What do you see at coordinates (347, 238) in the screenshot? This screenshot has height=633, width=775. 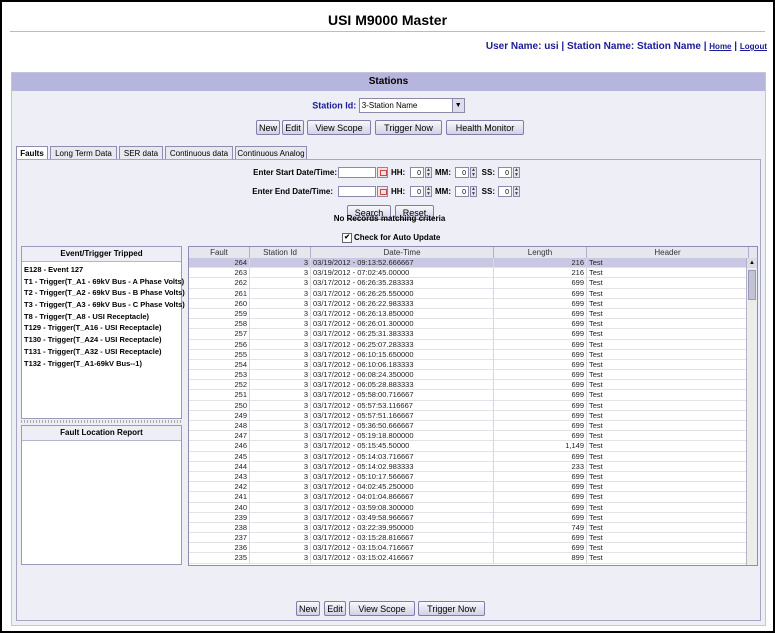 I see `auto-update-checkbox: ✔` at bounding box center [347, 238].